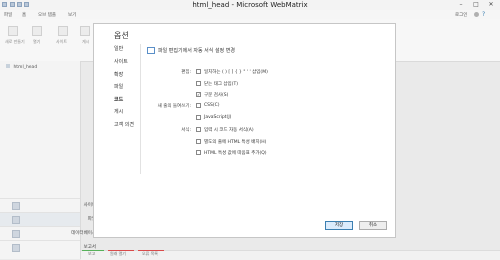  Describe the element at coordinates (216, 95) in the screenshot. I see `option-syntax-check: 구문 검사(S)` at that location.